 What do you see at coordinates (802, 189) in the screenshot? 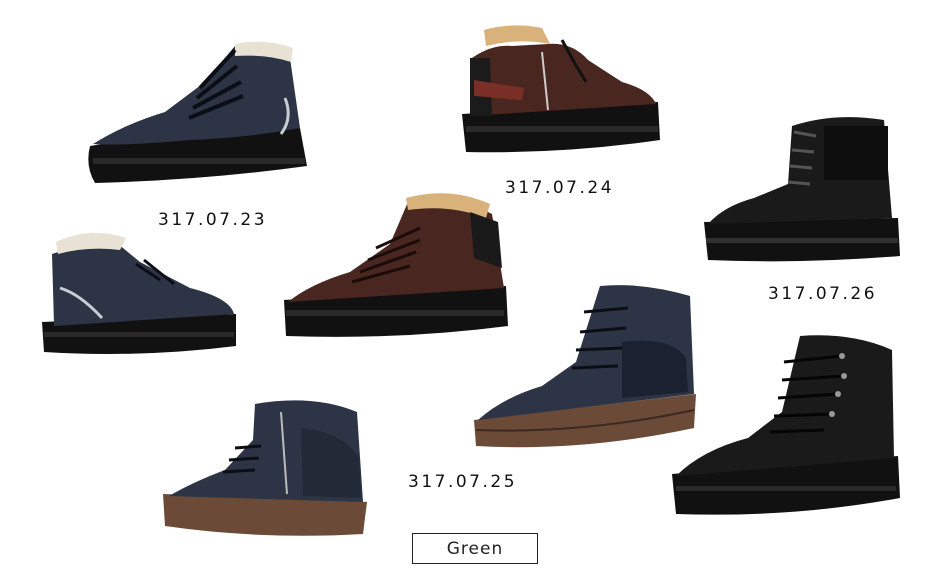
I see `black-high-top-strap-image` at bounding box center [802, 189].